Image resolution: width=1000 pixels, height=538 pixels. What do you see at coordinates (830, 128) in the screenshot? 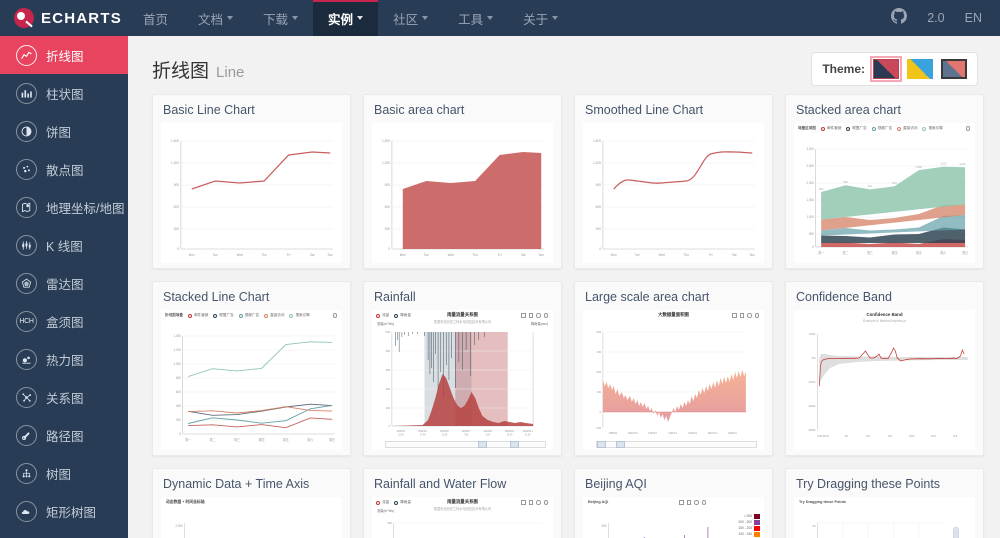
I see `legend-item: 邮件营销` at bounding box center [830, 128].